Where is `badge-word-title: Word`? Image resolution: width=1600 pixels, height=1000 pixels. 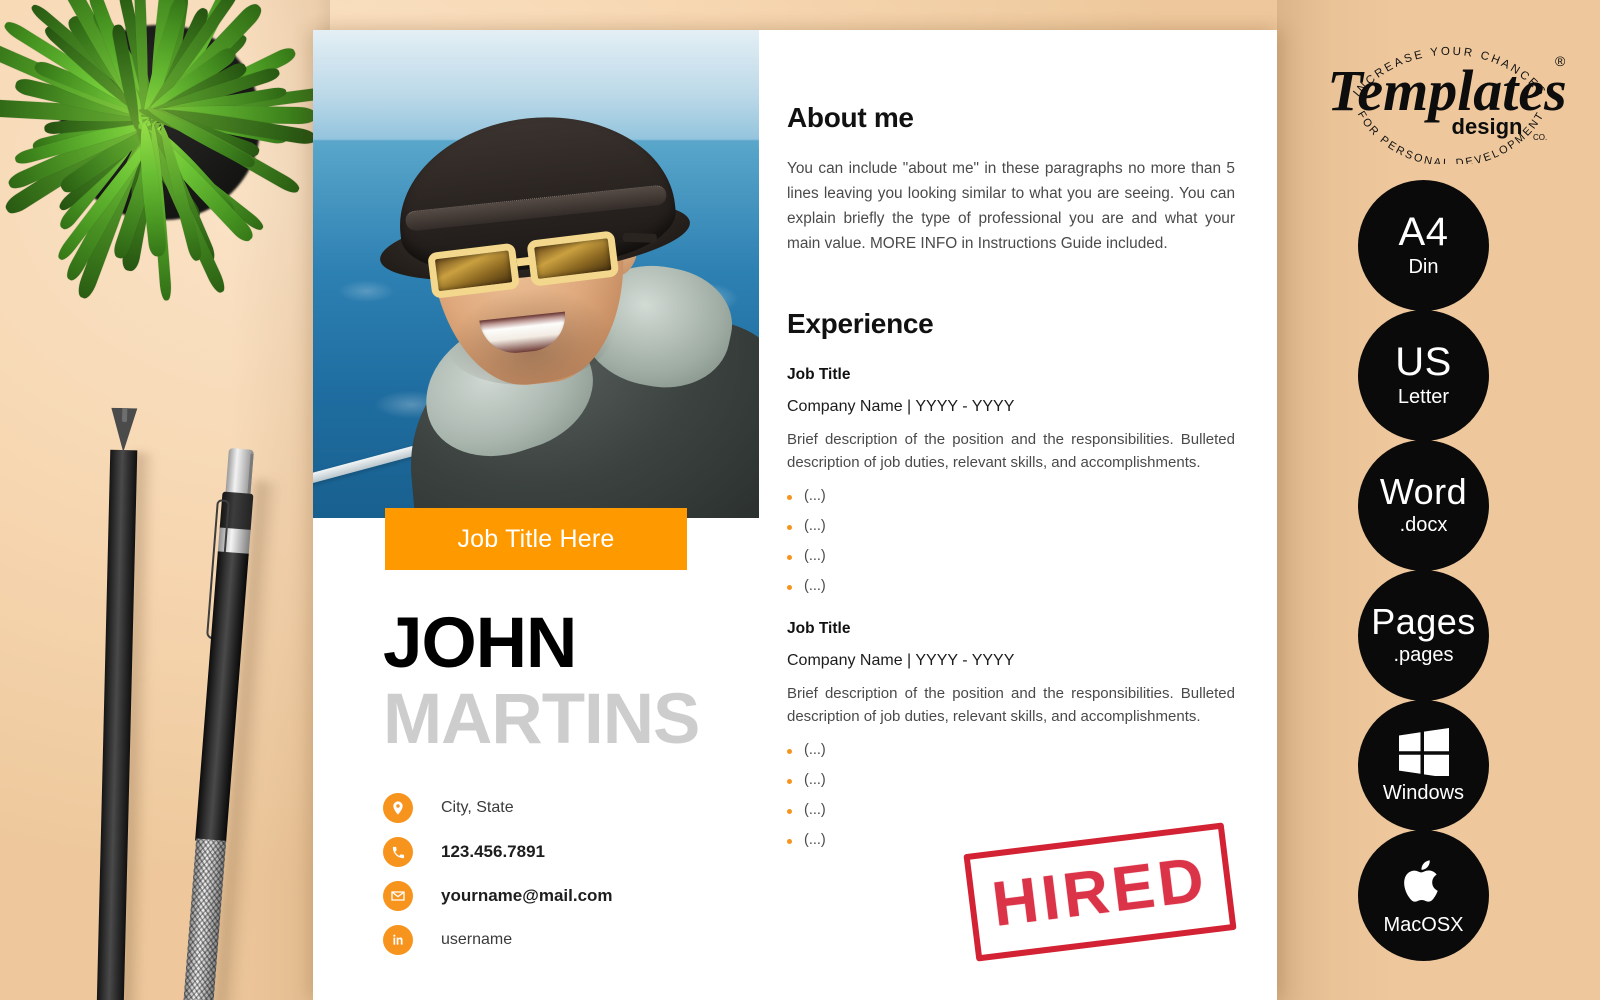 badge-word-title: Word is located at coordinates (1423, 491).